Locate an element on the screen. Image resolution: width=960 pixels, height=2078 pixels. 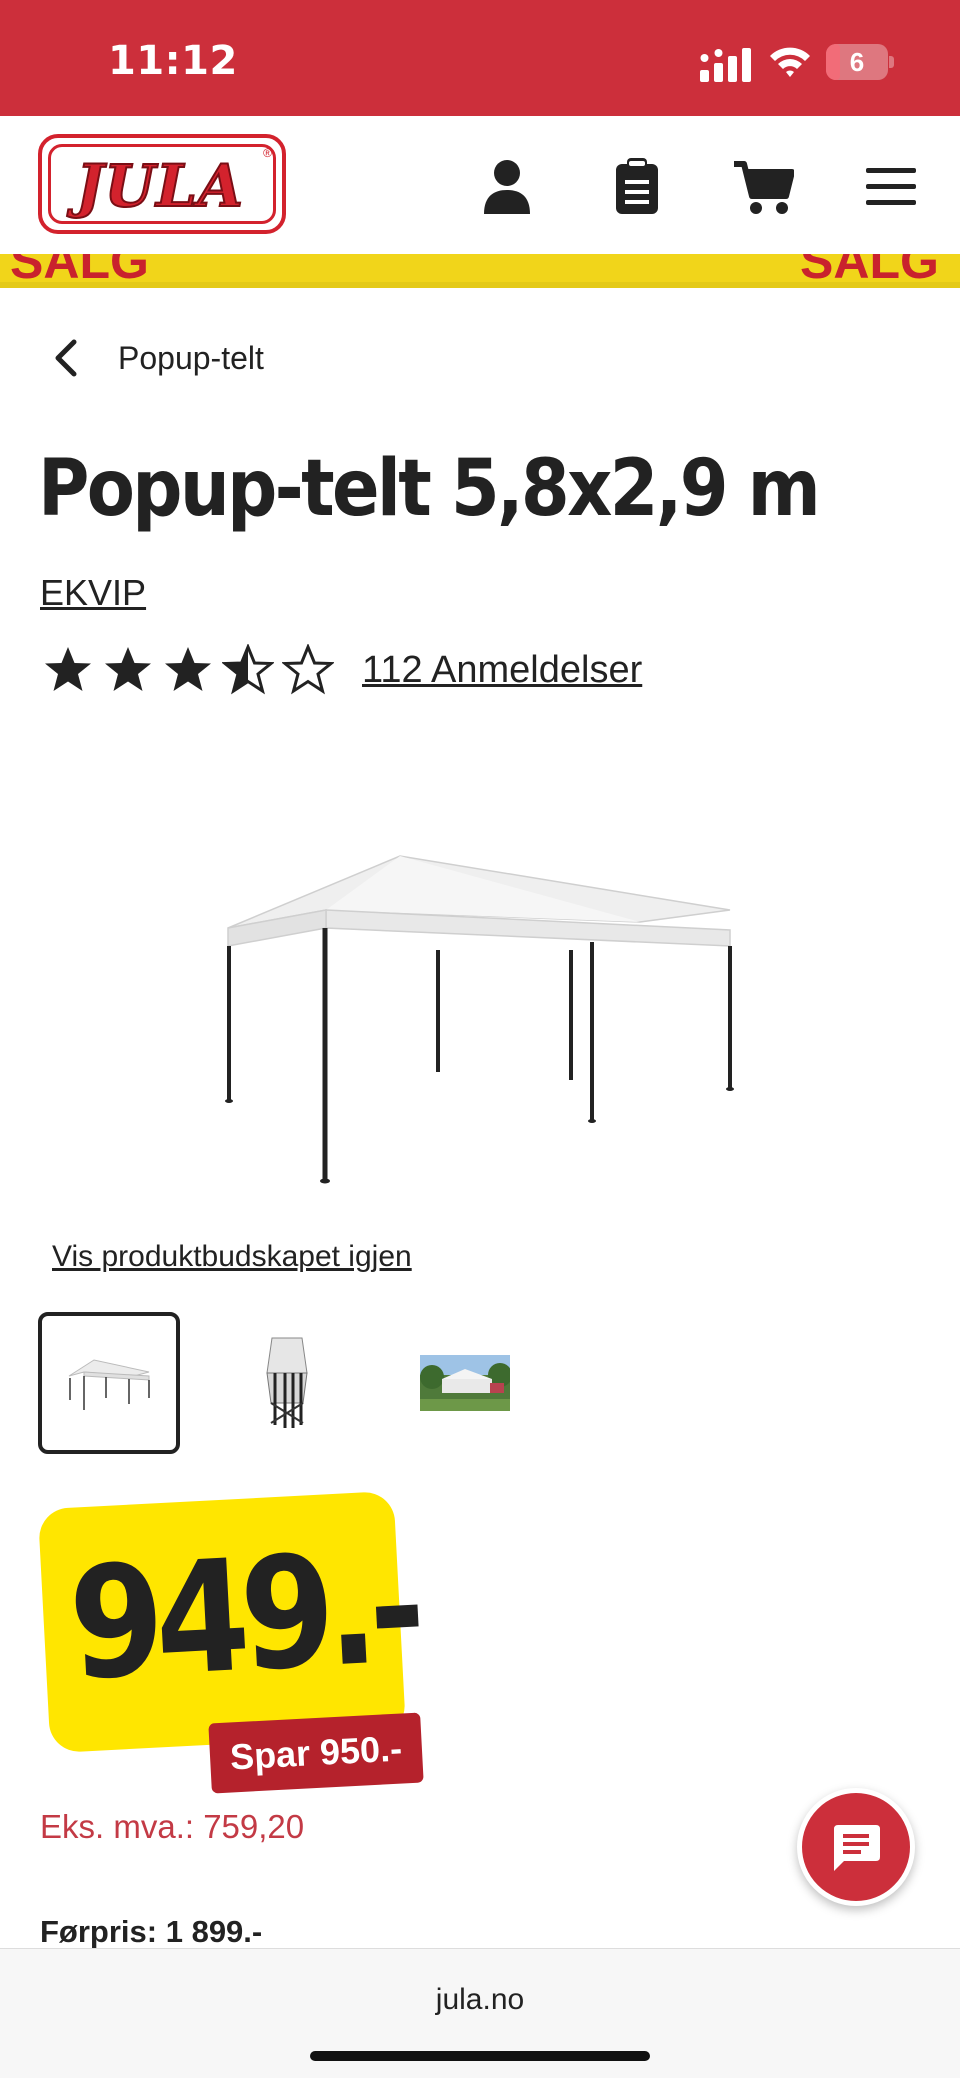
folded-tent-thumbnail-image is located at coordinates (287, 1382).